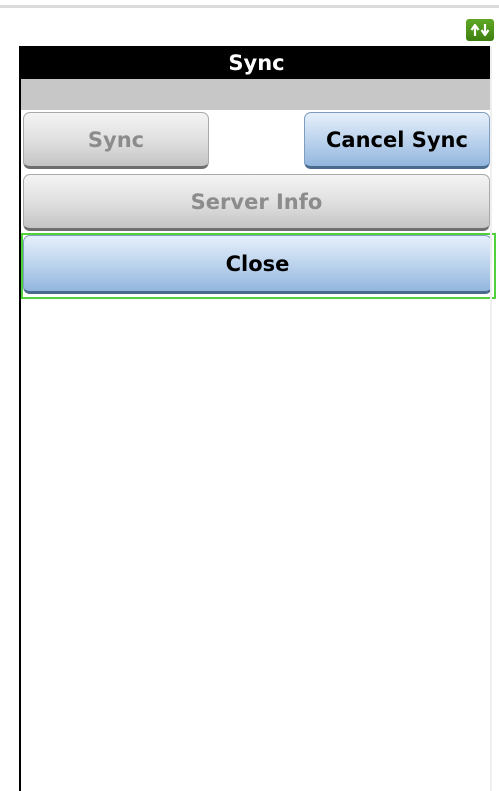  I want to click on server-info-button: Server Info, so click(256, 202).